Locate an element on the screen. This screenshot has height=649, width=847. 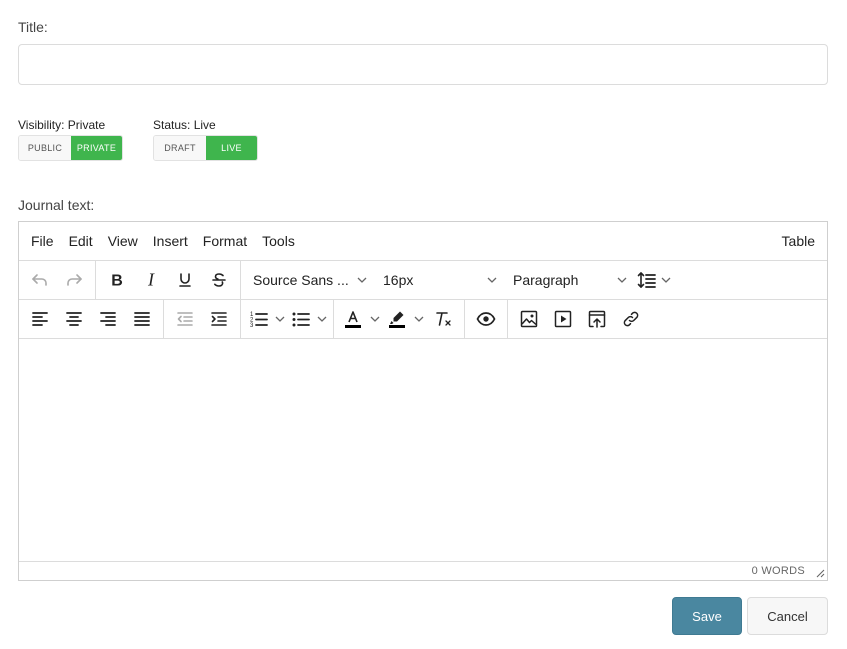
status-toggle: DRAFT LIVE is located at coordinates (205, 148).